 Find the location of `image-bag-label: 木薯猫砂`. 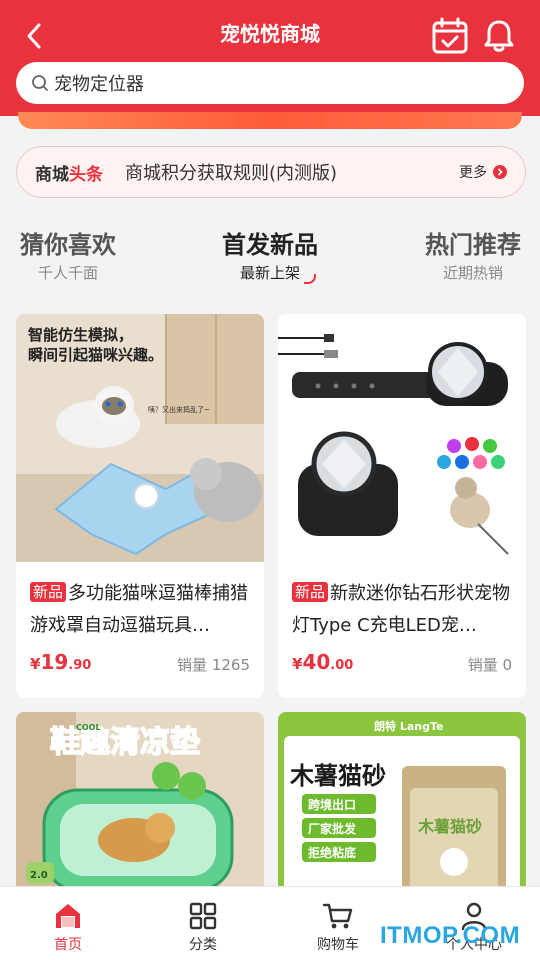

image-bag-label: 木薯猫砂 is located at coordinates (449, 826).